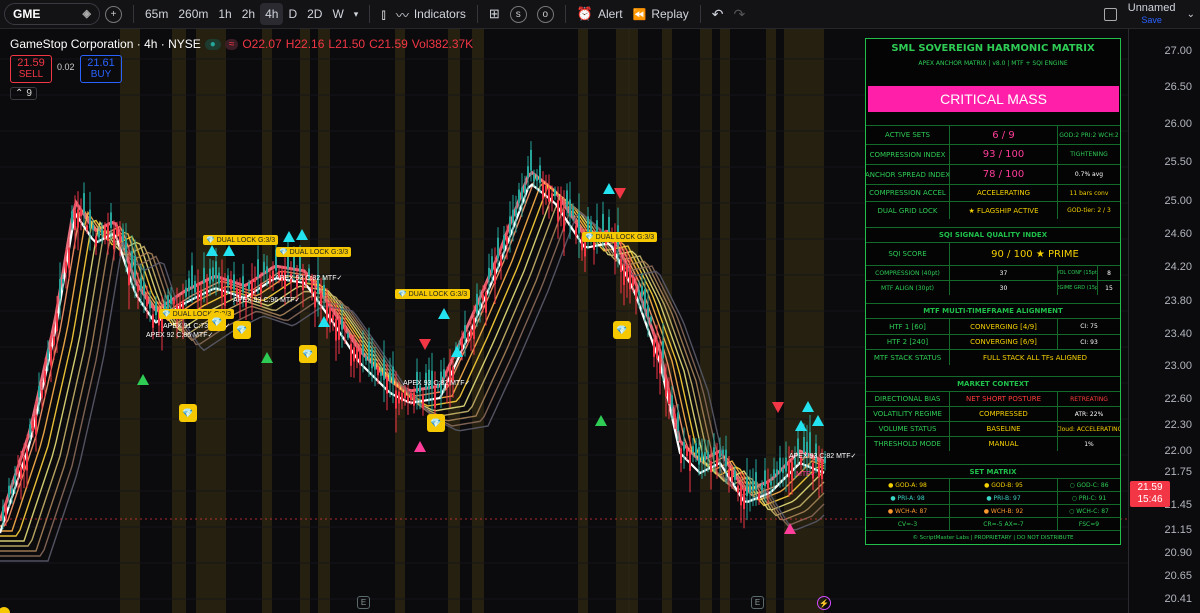 The height and width of the screenshot is (613, 1200). Describe the element at coordinates (113, 14) in the screenshot. I see `add-symbol-button: +` at that location.